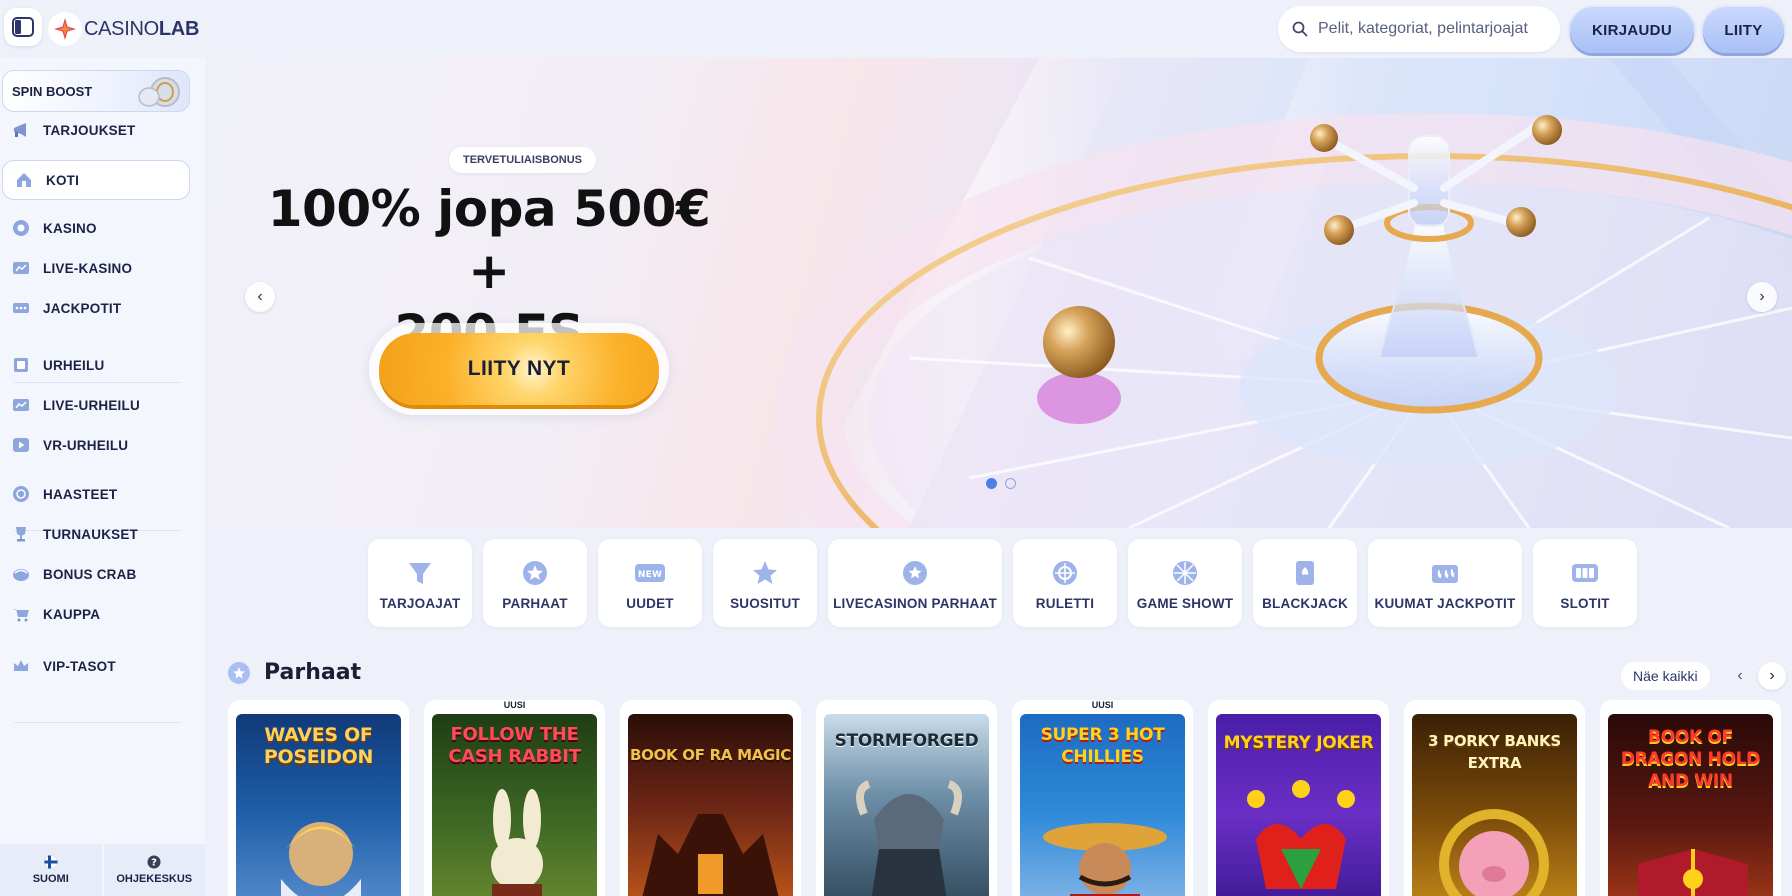 The width and height of the screenshot is (1792, 896). Describe the element at coordinates (318, 798) in the screenshot. I see `game-card: WAVES OF POSEIDON` at that location.